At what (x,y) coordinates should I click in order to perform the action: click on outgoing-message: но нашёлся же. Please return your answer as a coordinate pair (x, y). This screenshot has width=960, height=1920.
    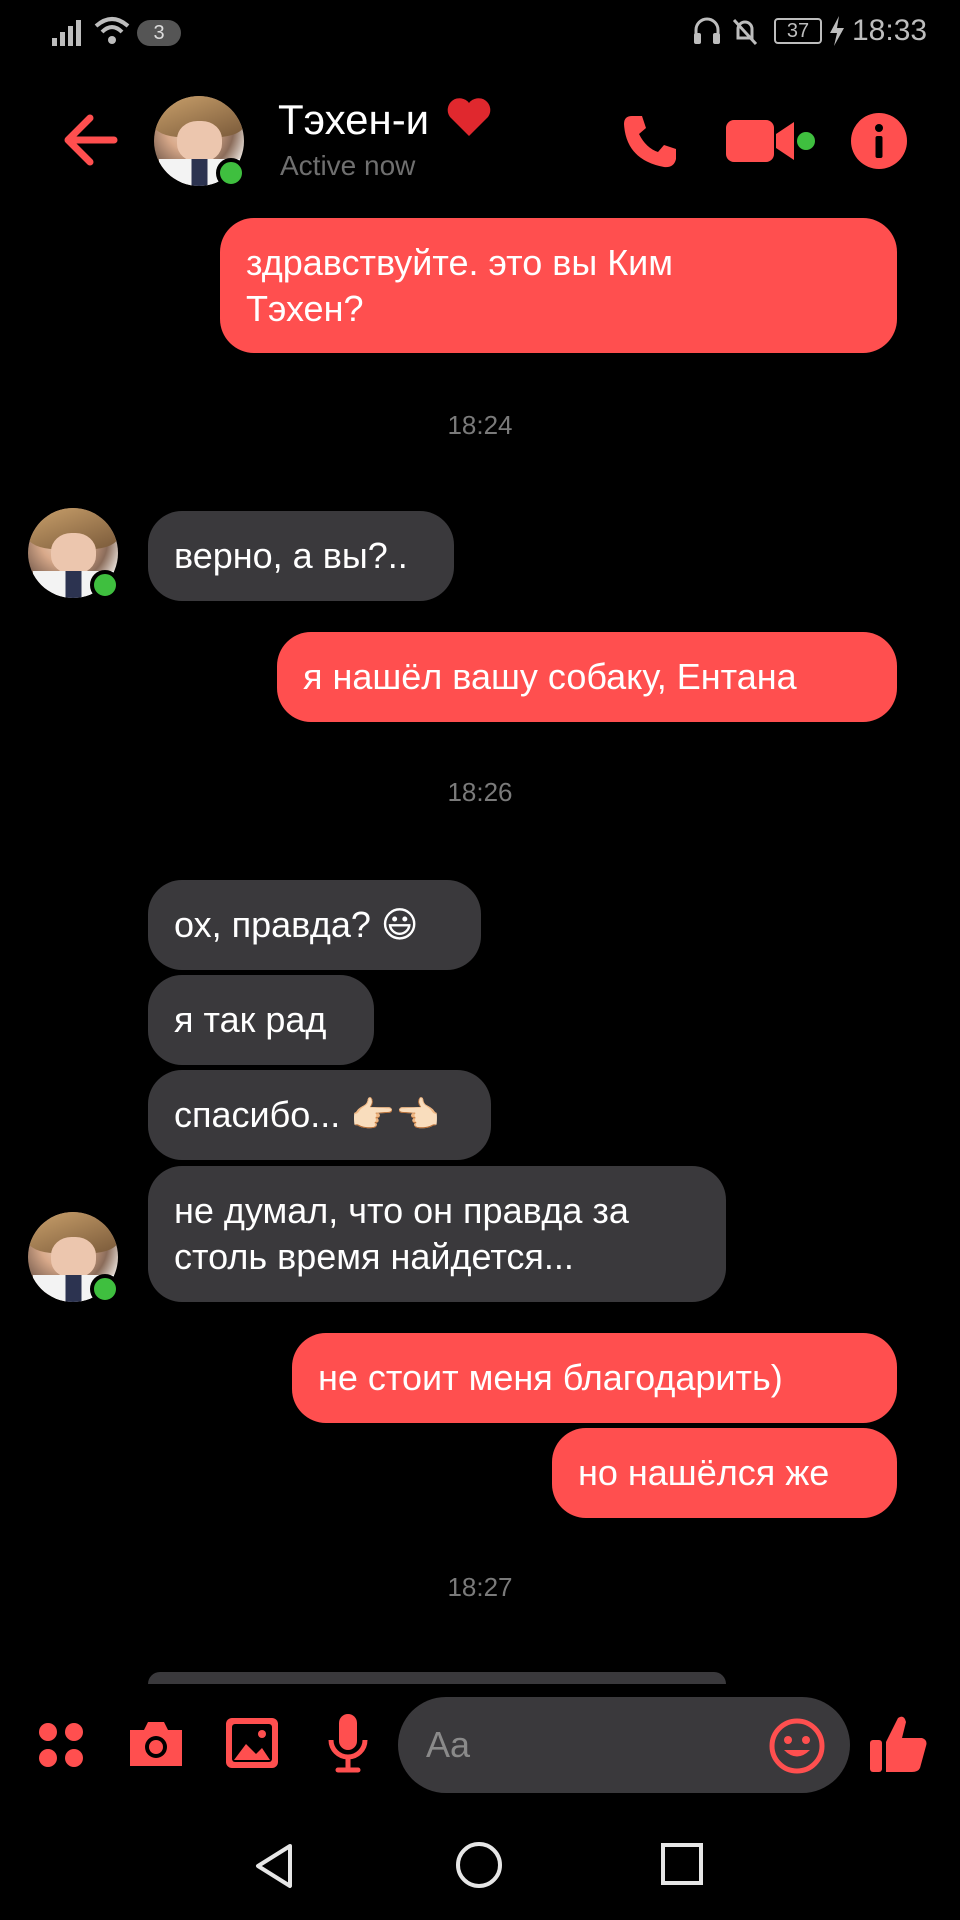
    Looking at the image, I should click on (724, 1473).